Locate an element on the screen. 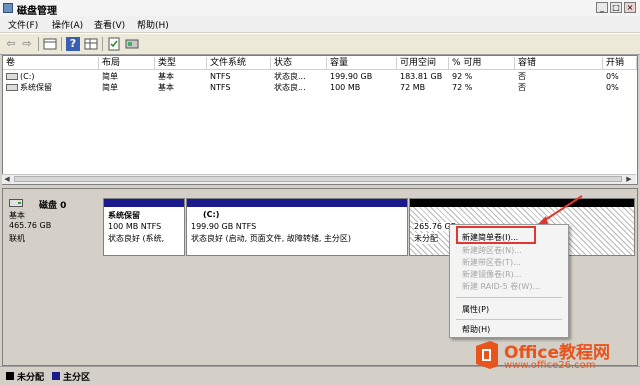  partition-size: 199.90 GB NTFS is located at coordinates (224, 226).